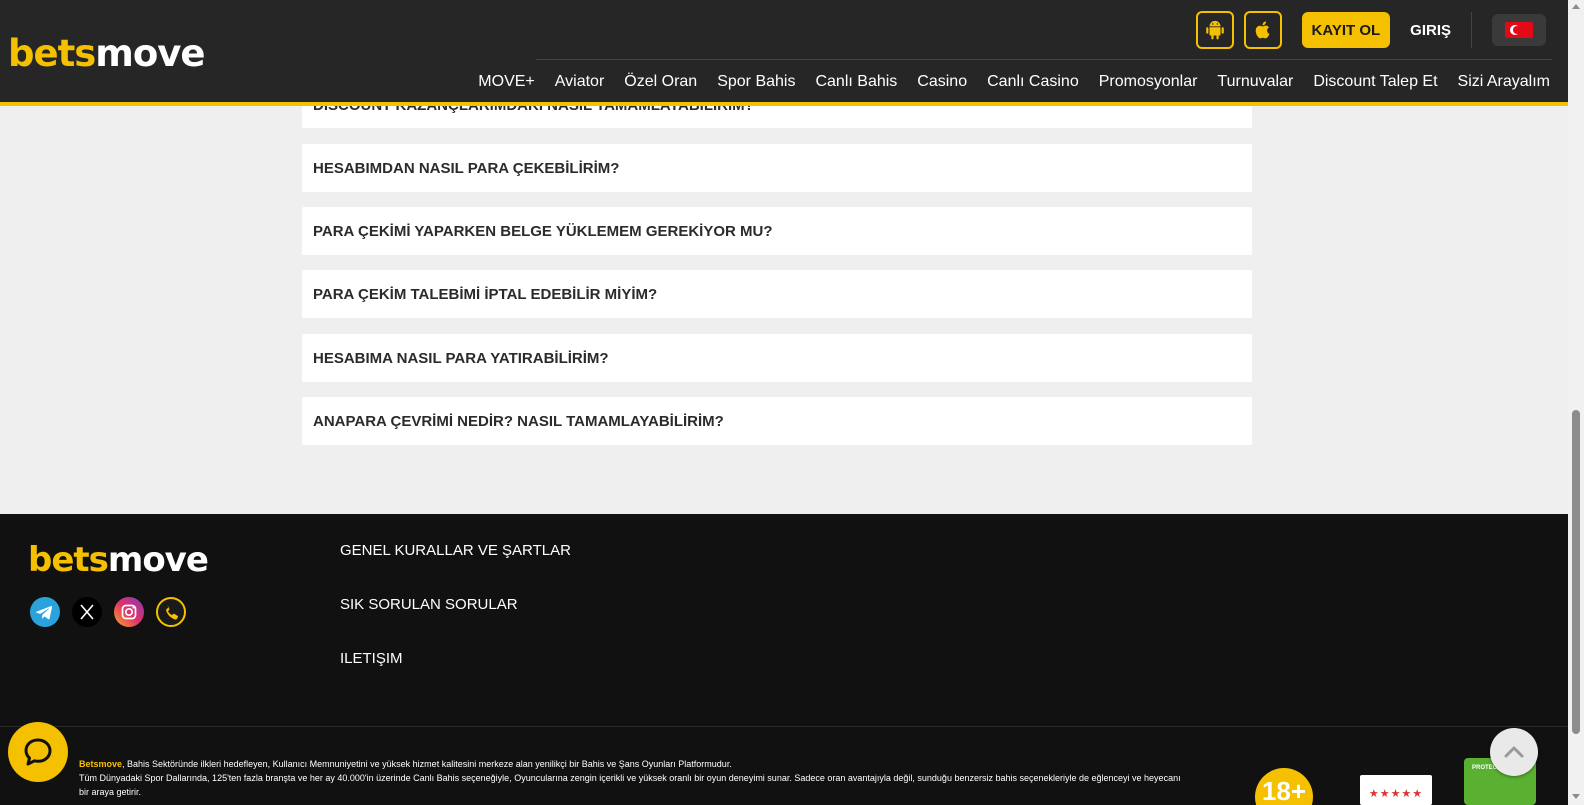 The height and width of the screenshot is (805, 1584). Describe the element at coordinates (1504, 82) in the screenshot. I see `nav-item-sizi-arayalim: Sizi Arayalım` at that location.